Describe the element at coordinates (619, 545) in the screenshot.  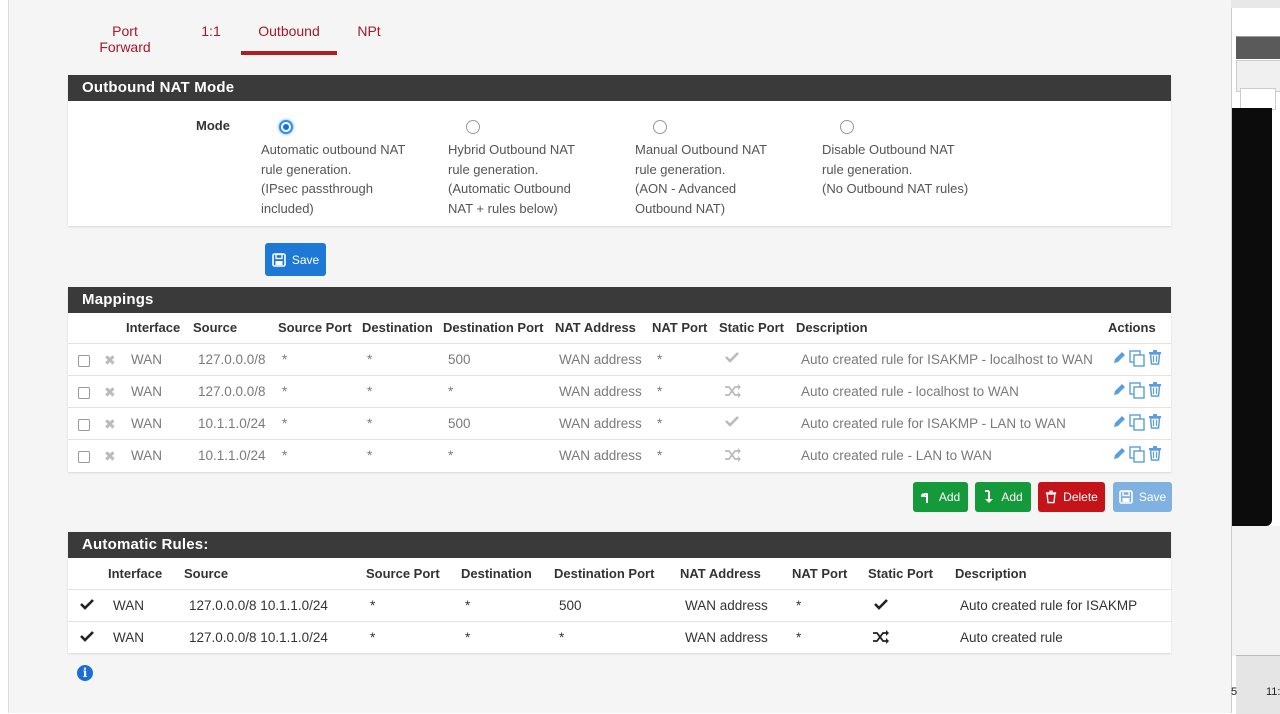
I see `automatic-rules-title: Automatic Rules:` at that location.